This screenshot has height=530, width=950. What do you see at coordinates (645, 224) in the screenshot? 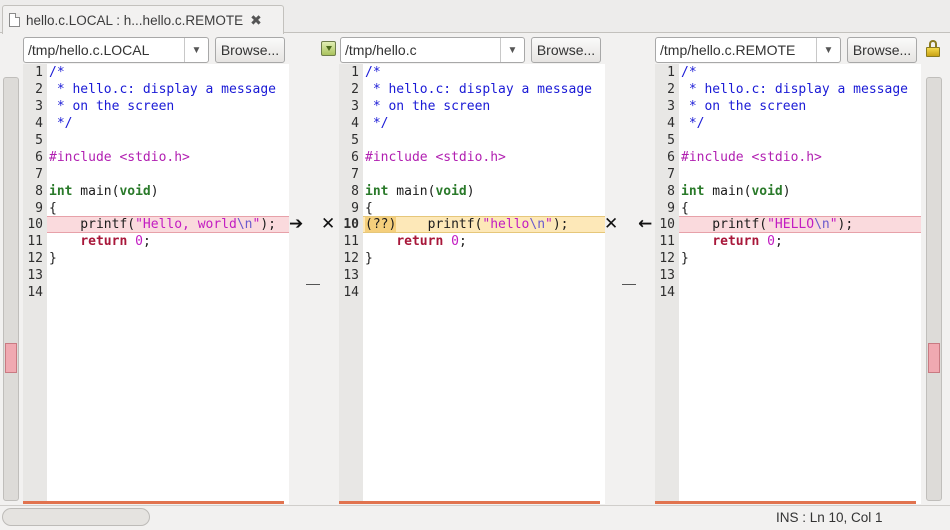
I see `copy-right-to-merged-arrow-icon: ←` at bounding box center [645, 224].